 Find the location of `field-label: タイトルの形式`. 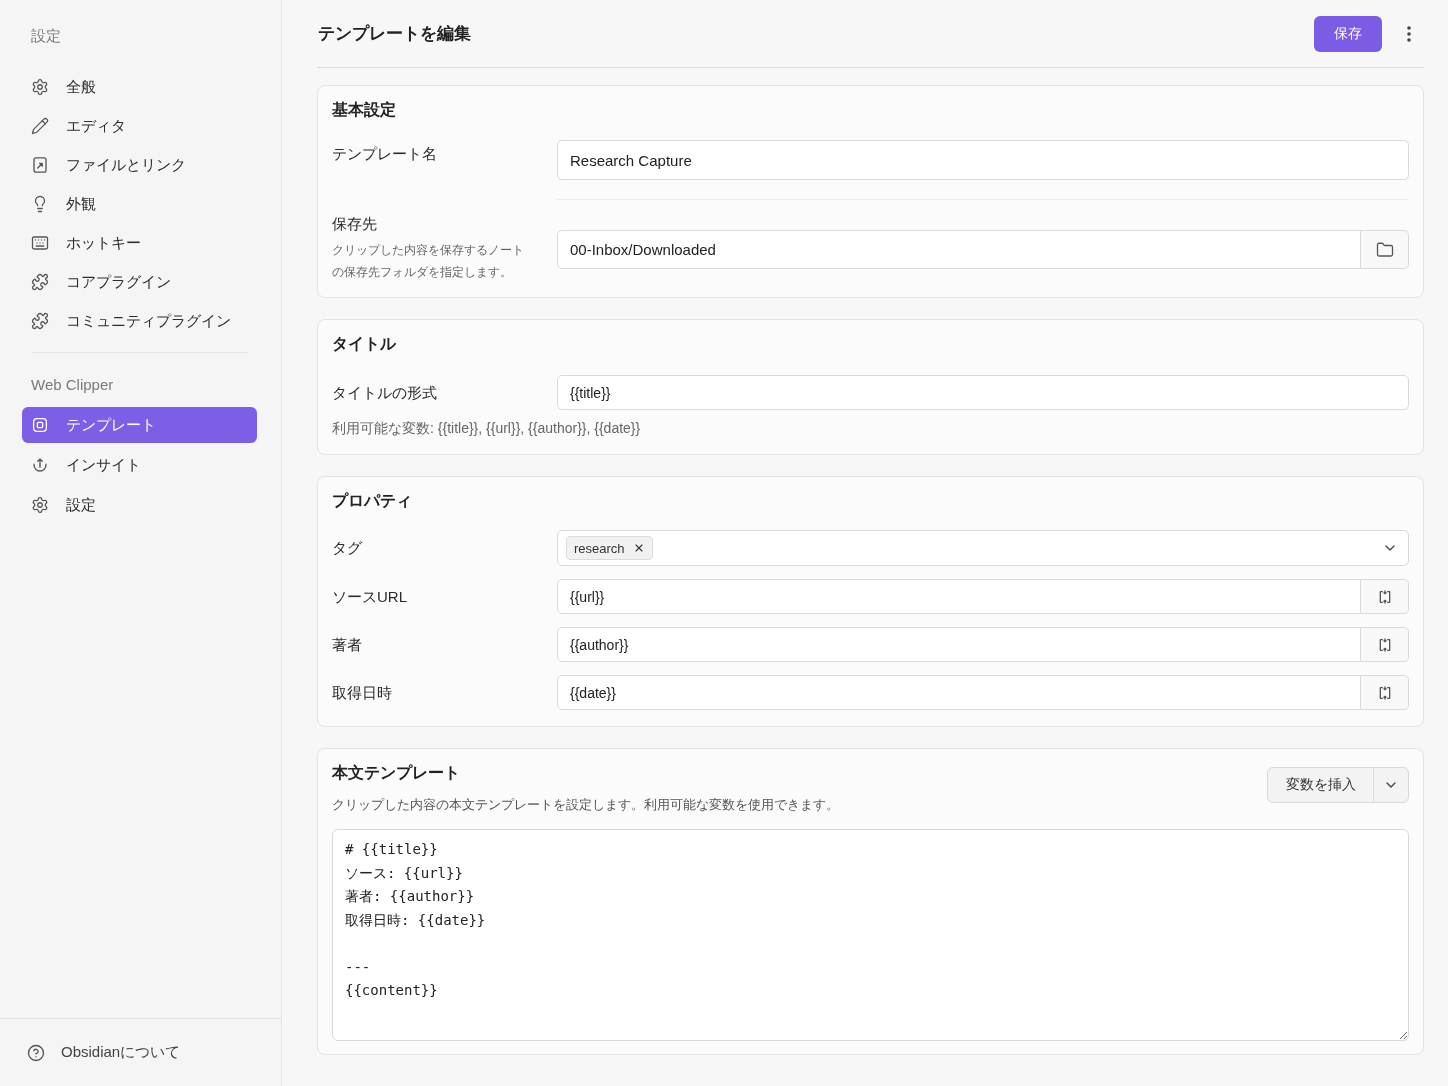

field-label: タイトルの形式 is located at coordinates (385, 392).